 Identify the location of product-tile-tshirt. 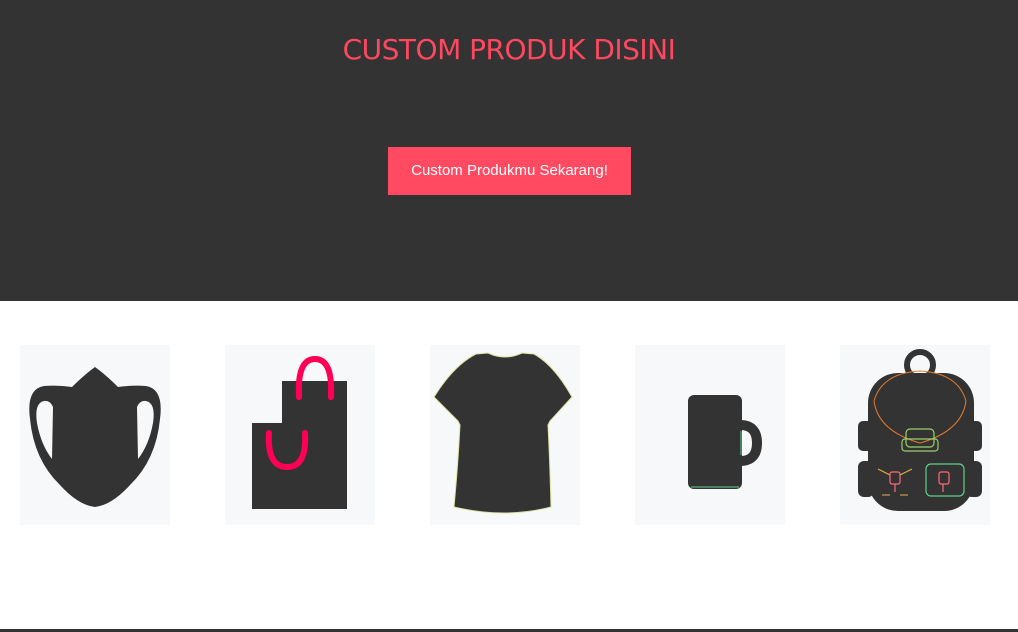
(505, 435).